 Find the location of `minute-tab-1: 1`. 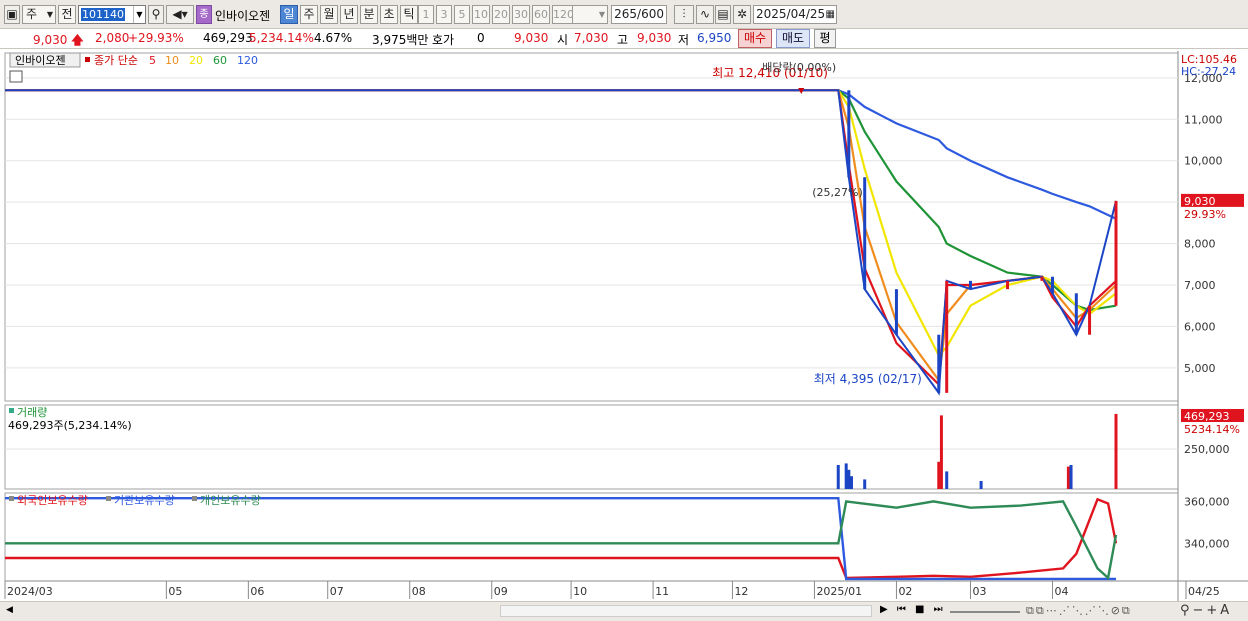

minute-tab-1: 1 is located at coordinates (426, 14).